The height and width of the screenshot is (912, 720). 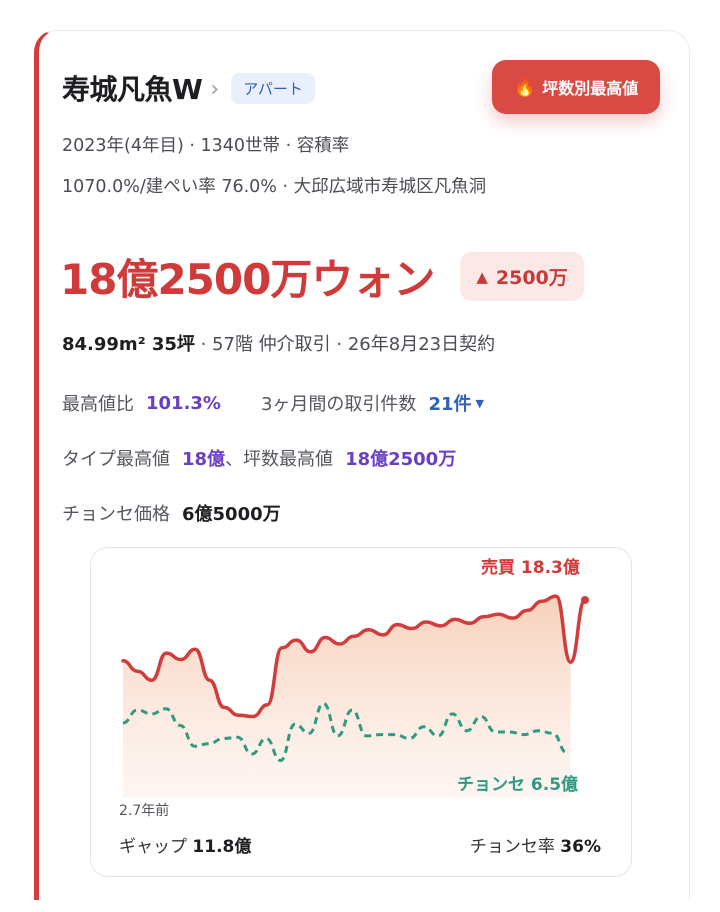 I want to click on best-by-size-label: 坪数別最高値, so click(x=590, y=88).